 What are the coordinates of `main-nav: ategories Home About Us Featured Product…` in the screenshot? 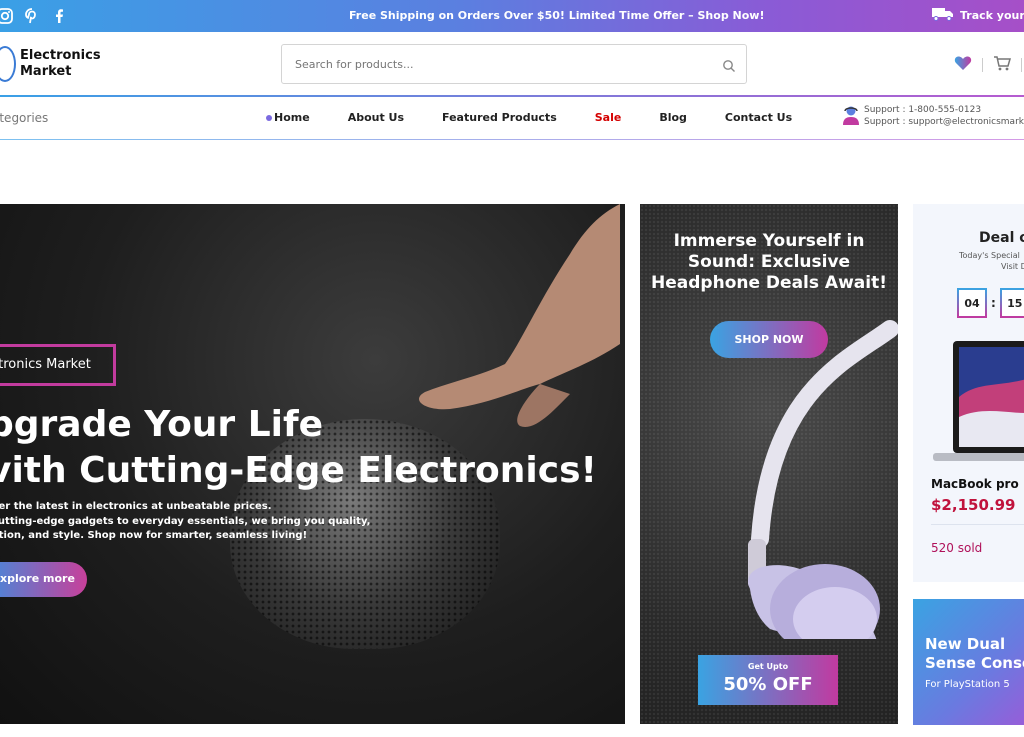 It's located at (512, 118).